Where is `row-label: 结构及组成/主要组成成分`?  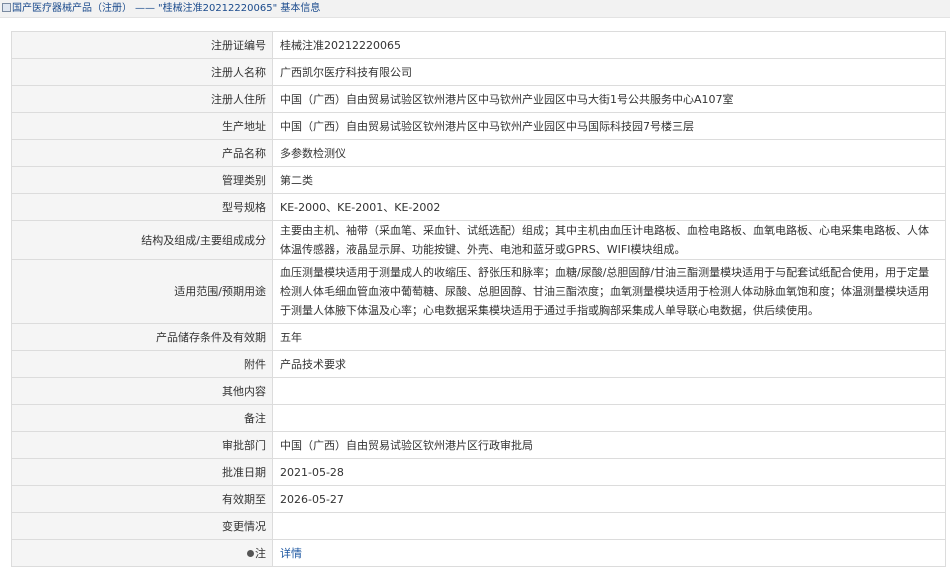 row-label: 结构及组成/主要组成成分 is located at coordinates (142, 240).